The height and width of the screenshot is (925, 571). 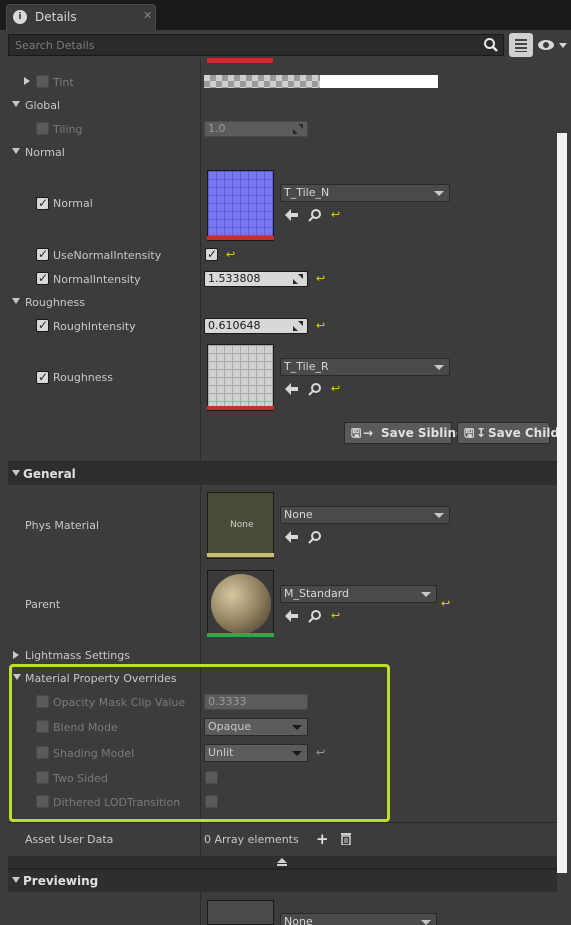 I want to click on phys-material-thumb-label: None, so click(x=242, y=525).